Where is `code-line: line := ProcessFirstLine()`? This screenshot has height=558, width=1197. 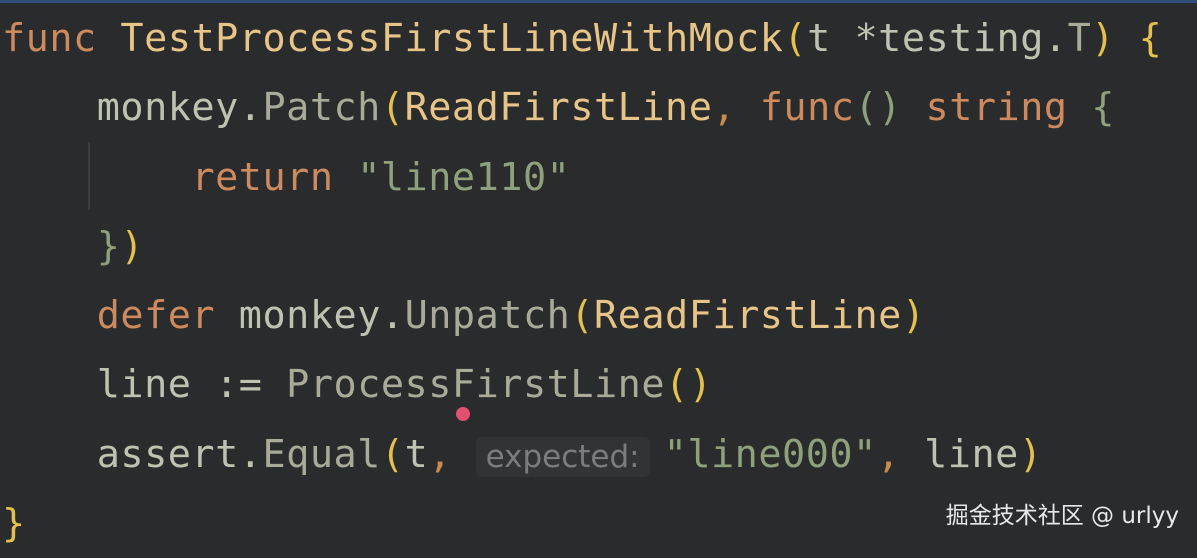 code-line: line := ProcessFirstLine() is located at coordinates (582, 384).